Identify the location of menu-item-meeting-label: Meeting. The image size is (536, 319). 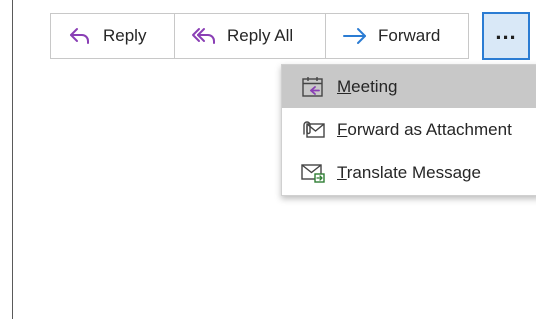
(367, 86).